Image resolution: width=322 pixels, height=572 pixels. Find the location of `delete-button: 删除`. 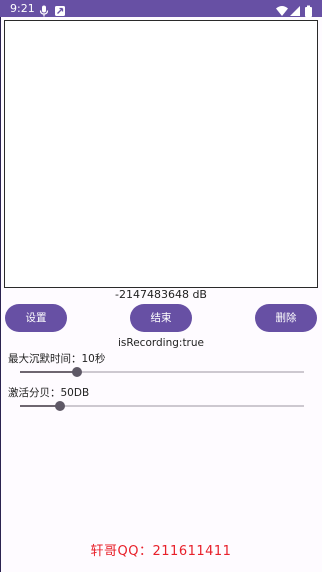

delete-button: 删除 is located at coordinates (286, 318).